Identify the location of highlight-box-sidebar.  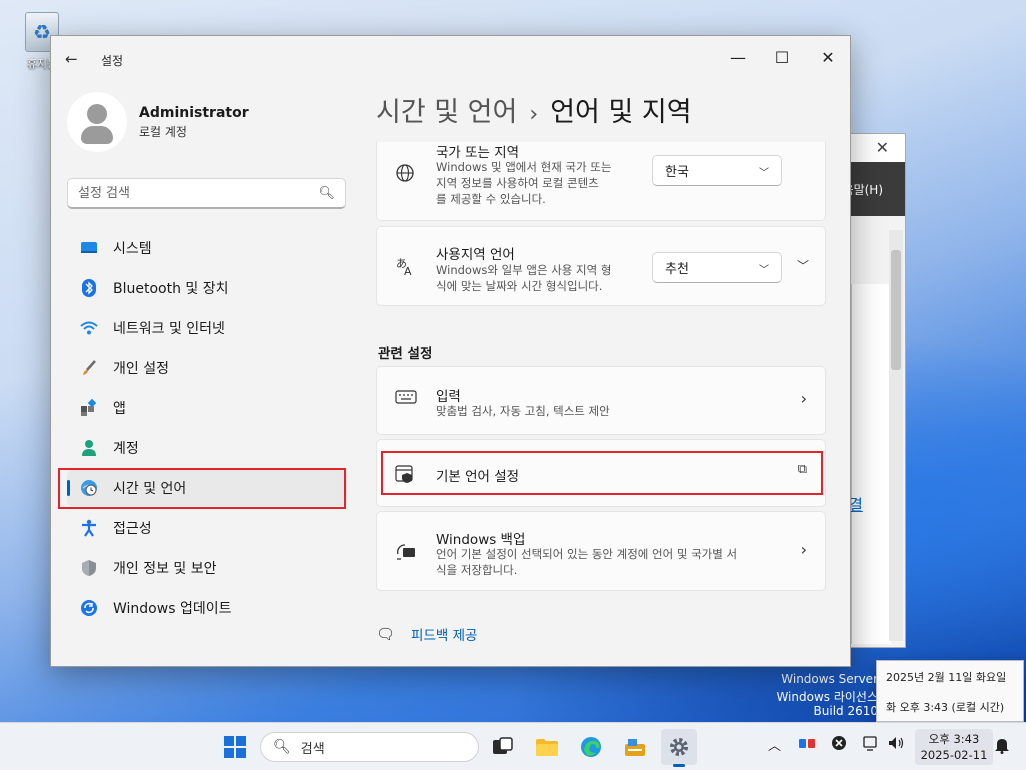
(202, 488).